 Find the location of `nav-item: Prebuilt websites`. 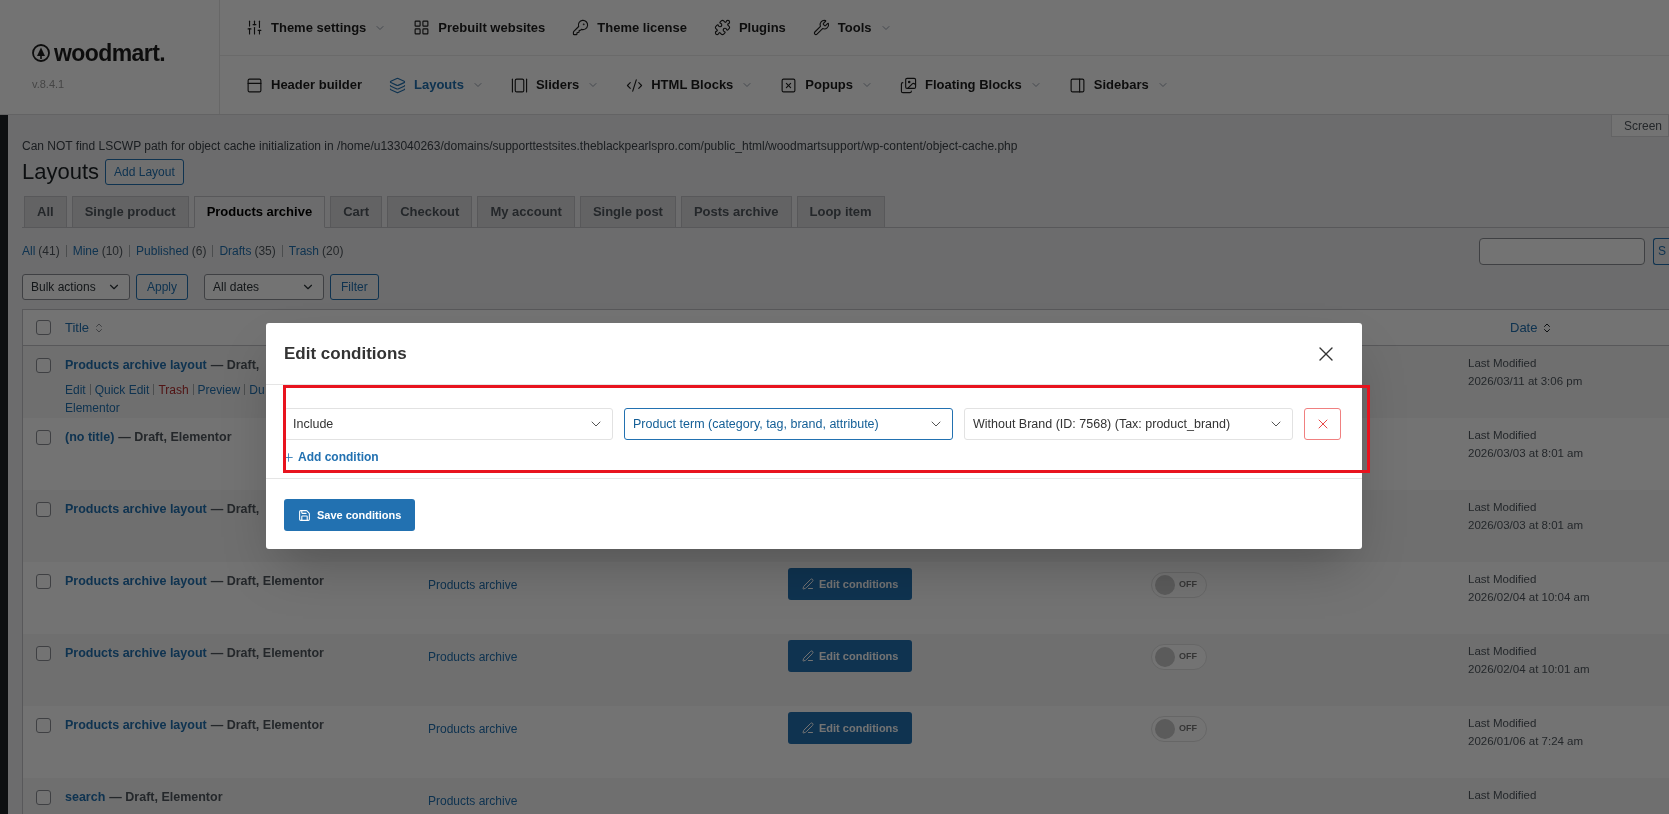

nav-item: Prebuilt websites is located at coordinates (479, 27).